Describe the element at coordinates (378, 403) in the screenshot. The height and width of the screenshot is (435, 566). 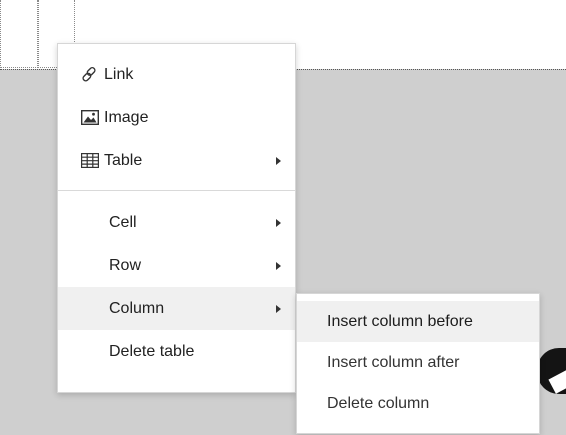
I see `submenu-item-label: Delete column` at that location.